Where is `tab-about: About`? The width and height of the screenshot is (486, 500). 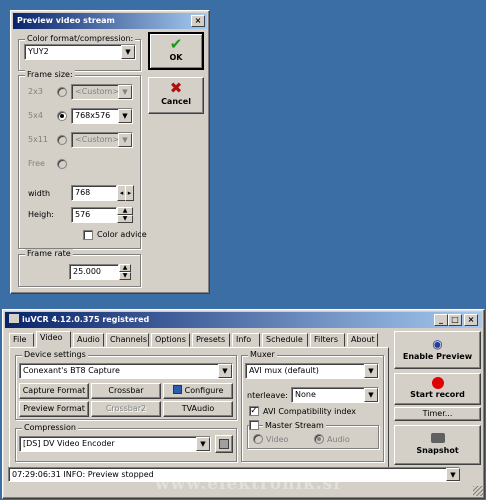 tab-about: About is located at coordinates (362, 340).